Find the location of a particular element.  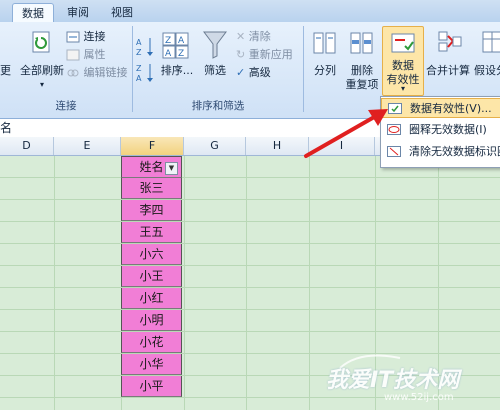

data-validation-menu: 数据有效性(V)... 圈释无效数据(I) 清除无效数据标识圈 is located at coordinates (440, 132).